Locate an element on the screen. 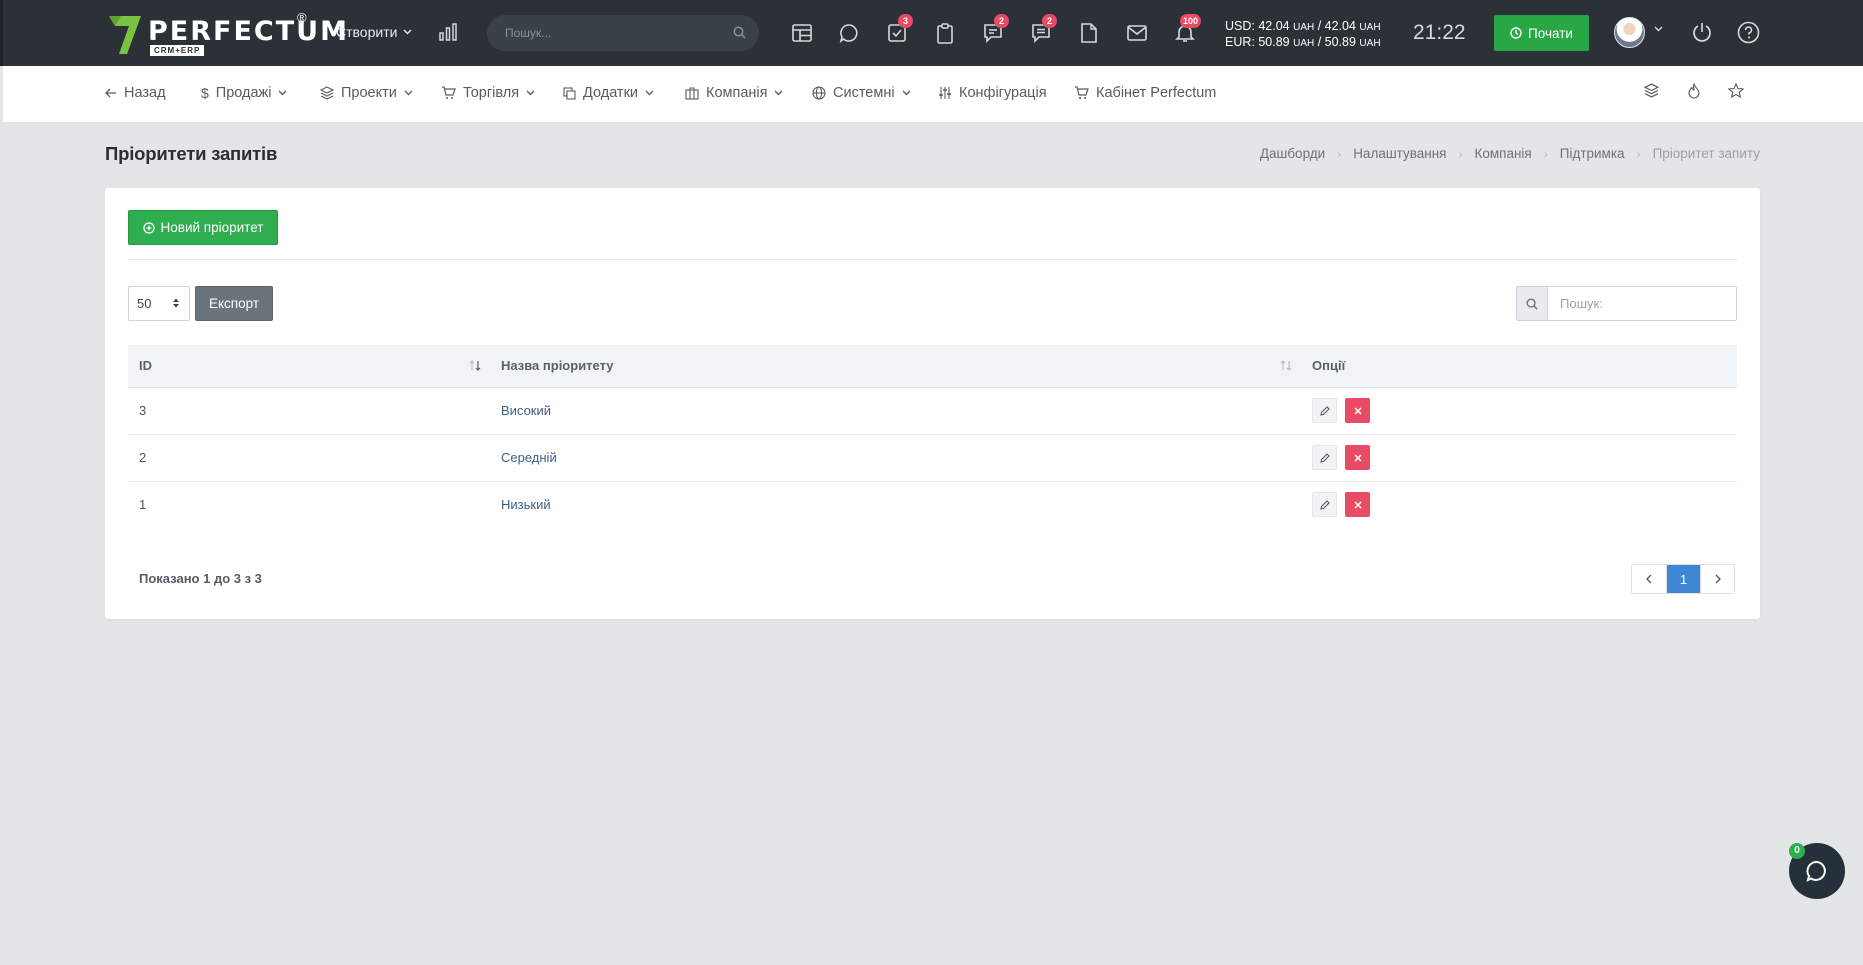 Image resolution: width=1863 pixels, height=965 pixels. table-header-row: ID Назва пріоритету Опції is located at coordinates (932, 366).